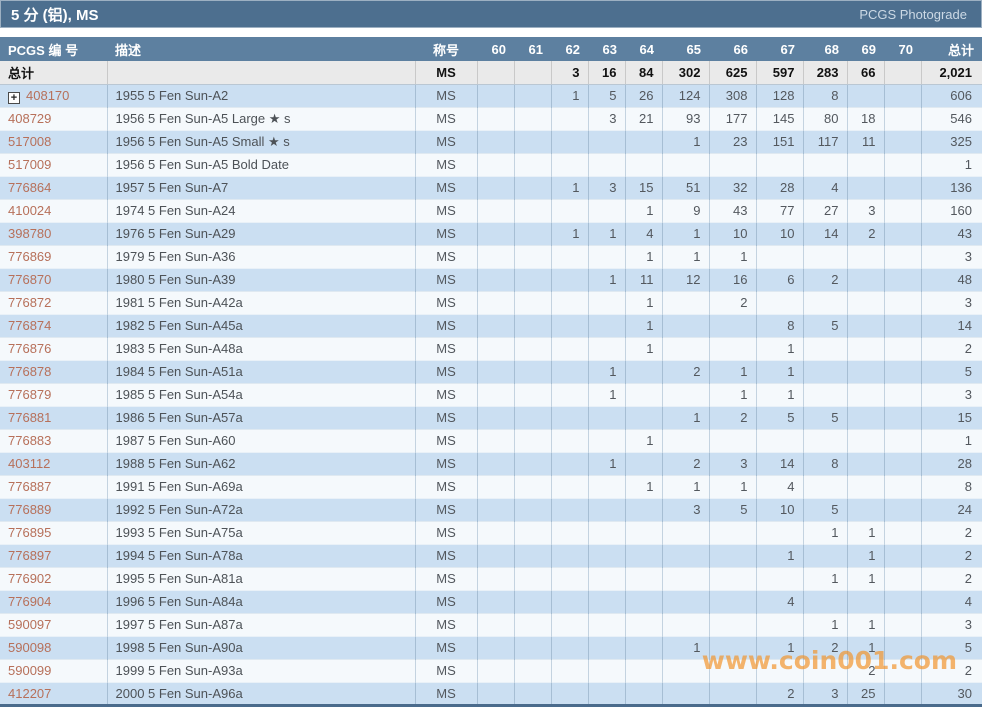 Image resolution: width=982 pixels, height=709 pixels. I want to click on pcgs-number-link: 408729, so click(29, 118).